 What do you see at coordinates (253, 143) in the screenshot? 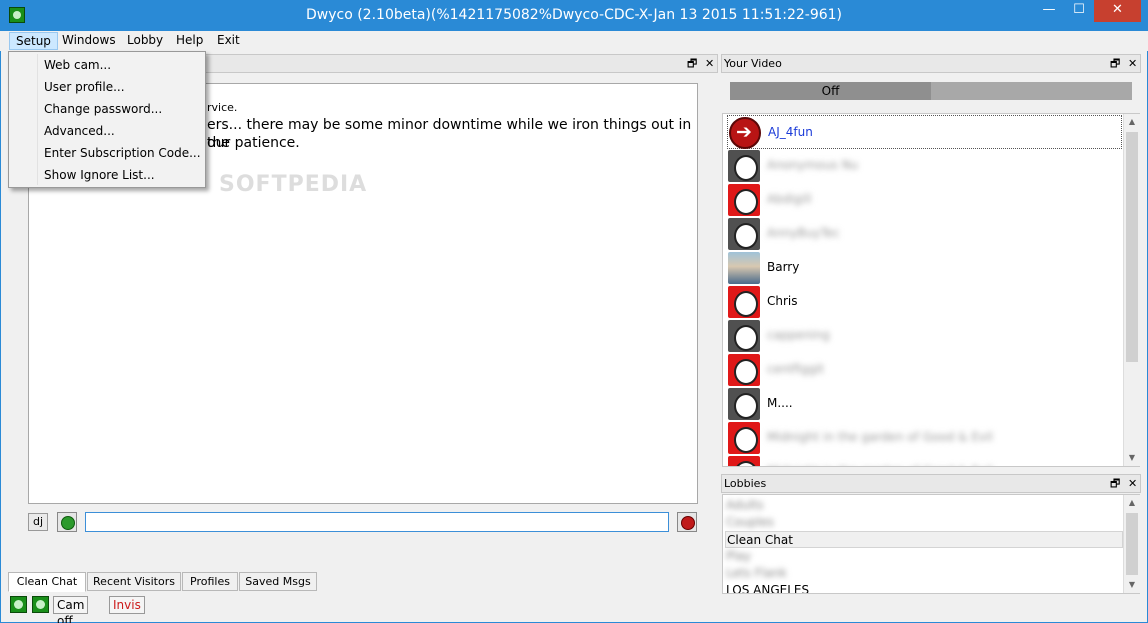
I see `chat-message-line: our patience.` at bounding box center [253, 143].